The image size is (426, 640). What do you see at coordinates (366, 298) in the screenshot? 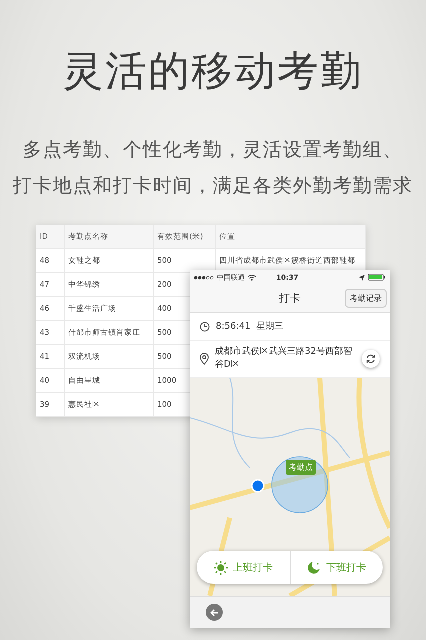
I see `records-button: 考勤记录` at bounding box center [366, 298].